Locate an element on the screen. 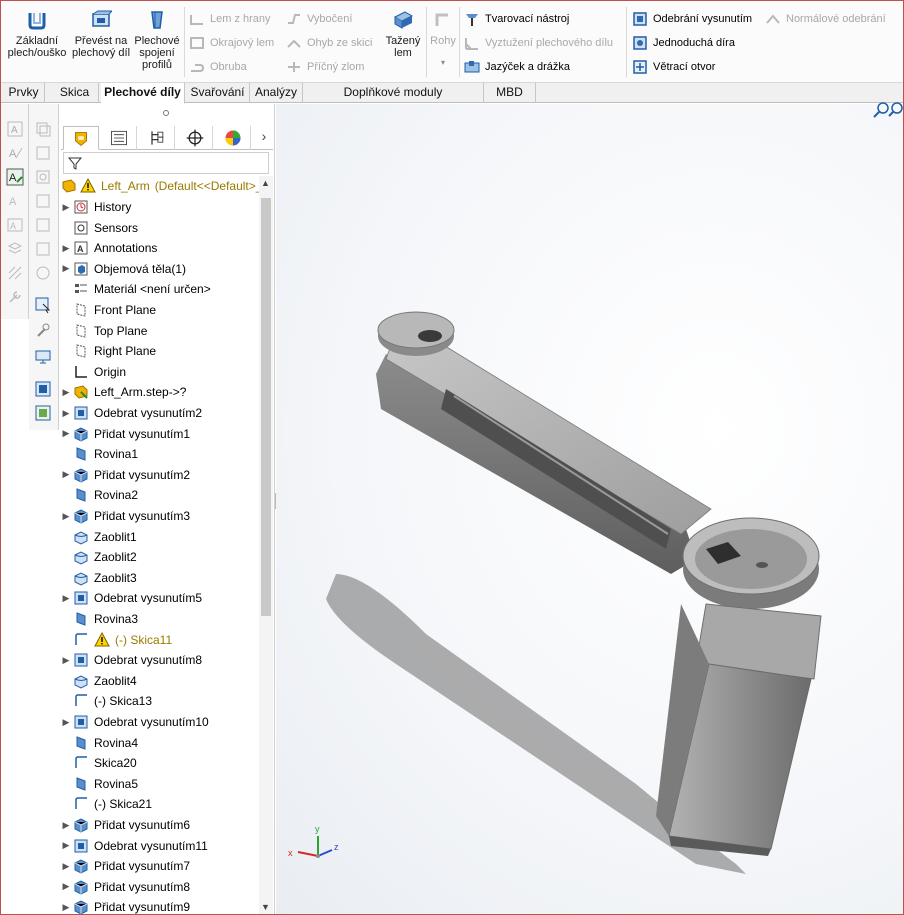  miter-flange-button: Okrajový lem is located at coordinates (231, 43).